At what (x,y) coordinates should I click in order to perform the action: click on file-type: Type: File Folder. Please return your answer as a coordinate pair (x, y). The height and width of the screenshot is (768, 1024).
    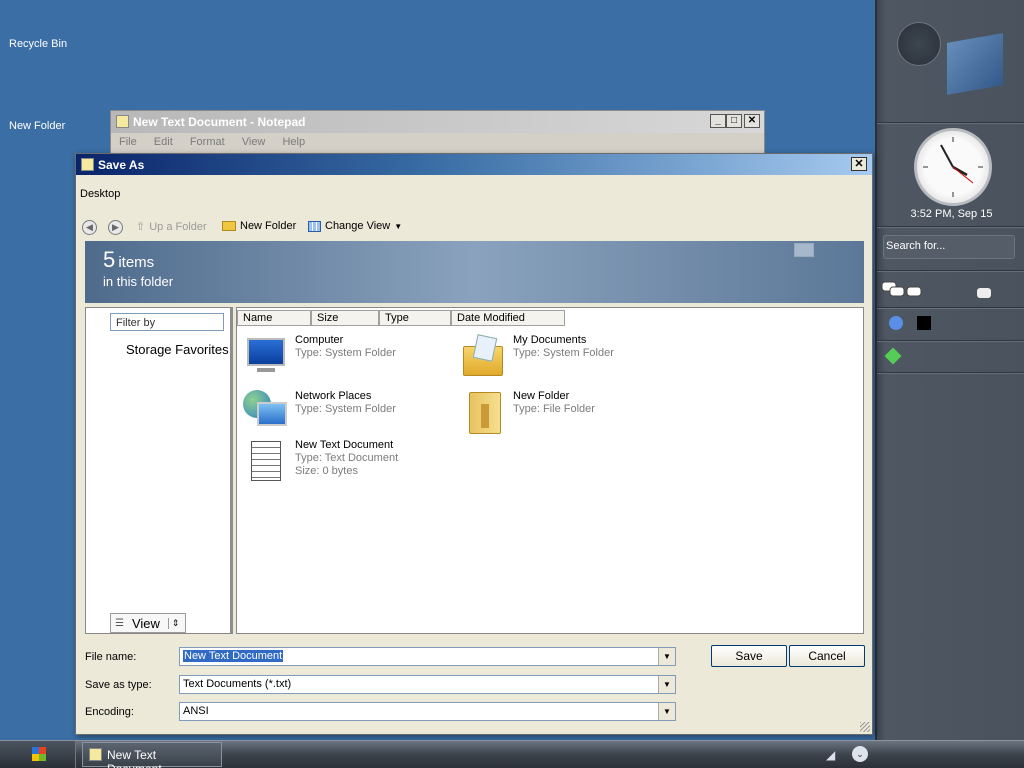
    Looking at the image, I should click on (554, 409).